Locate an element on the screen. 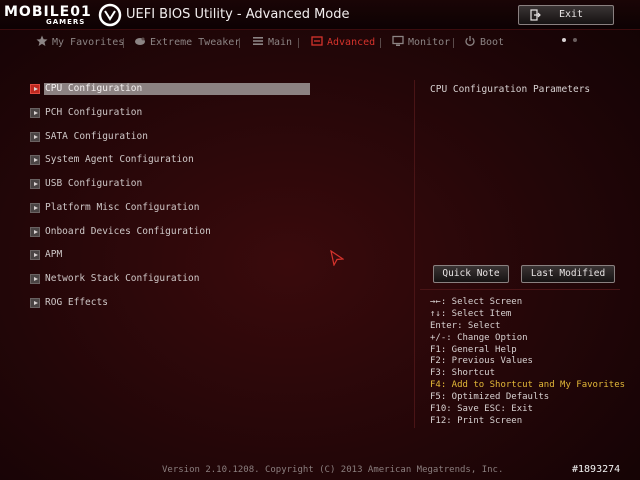 The width and height of the screenshot is (640, 480). menu-item-label: ROG Effects is located at coordinates (76, 302).